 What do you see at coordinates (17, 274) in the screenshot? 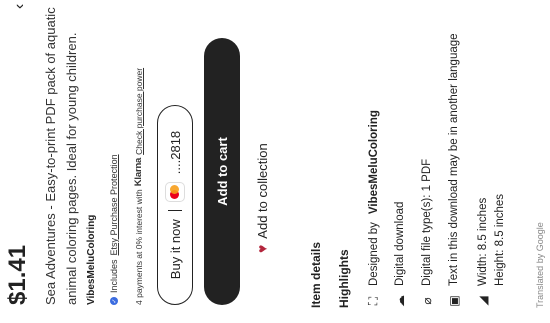
I see `listing-price: $1.41` at bounding box center [17, 274].